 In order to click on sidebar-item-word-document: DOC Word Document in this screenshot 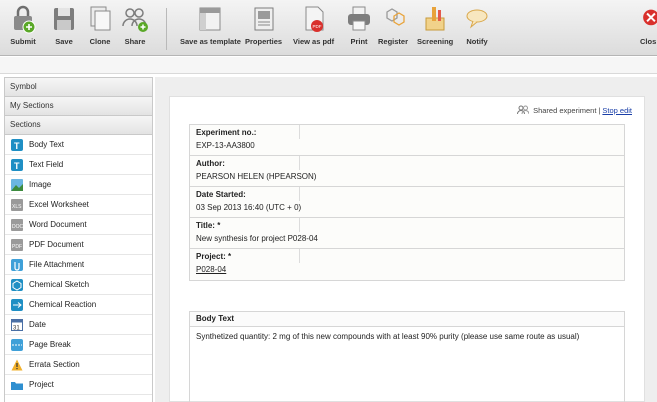, I will do `click(78, 225)`.